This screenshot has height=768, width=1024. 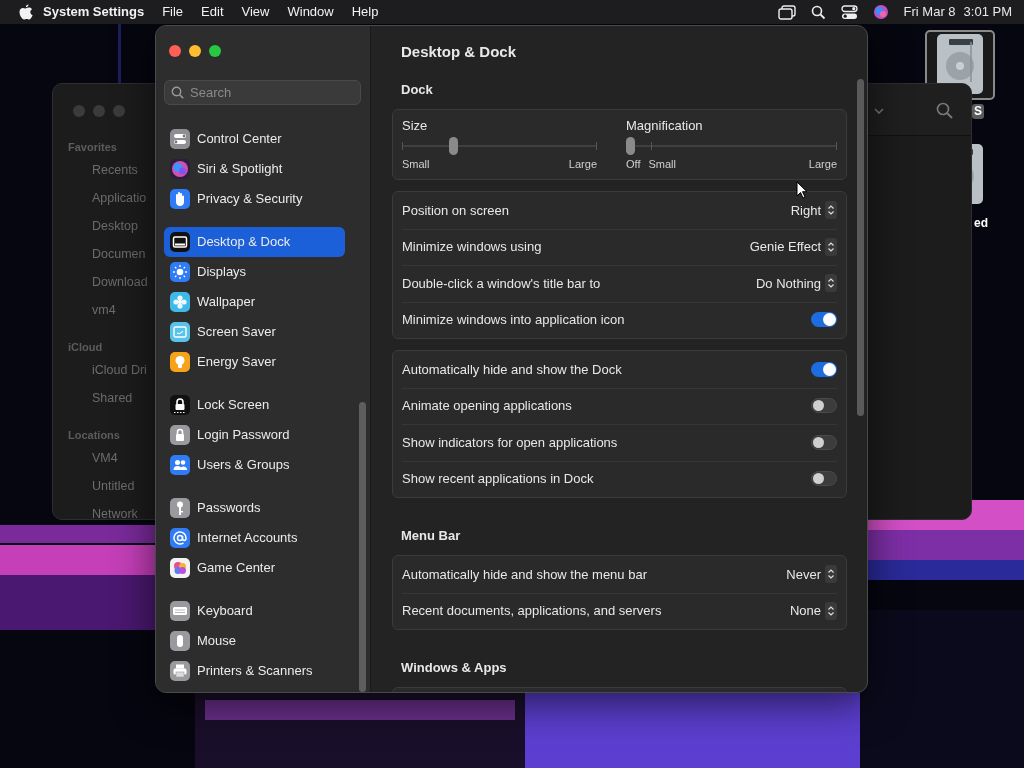 What do you see at coordinates (94, 435) in the screenshot?
I see `sidebar-heading: Locations` at bounding box center [94, 435].